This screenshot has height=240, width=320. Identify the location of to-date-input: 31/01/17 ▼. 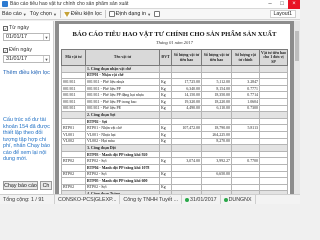
(26, 59).